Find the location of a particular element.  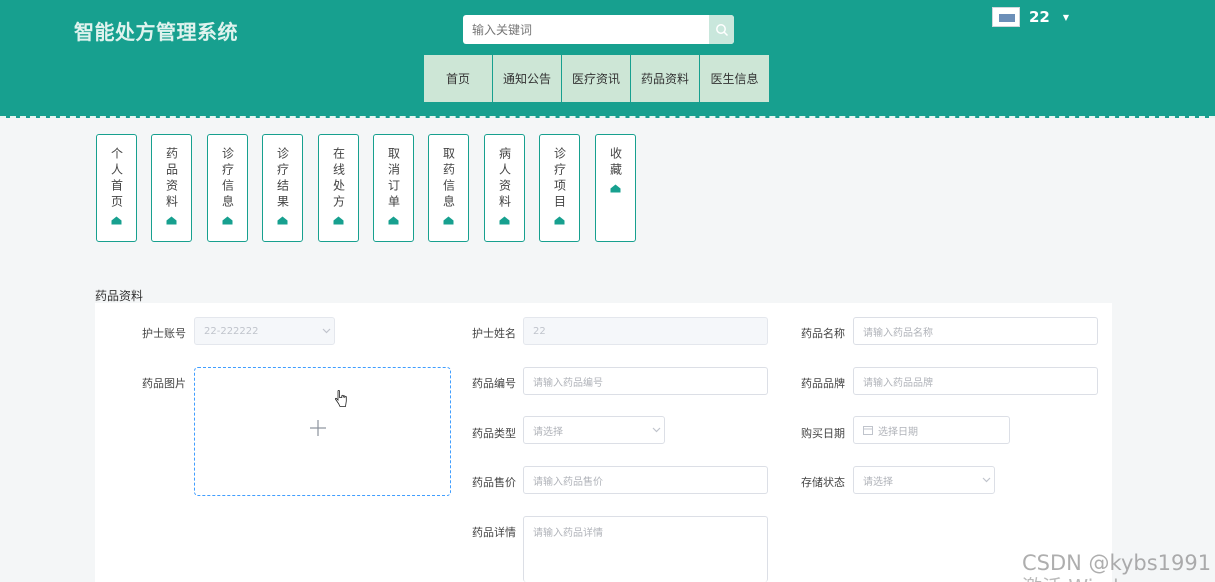

menu-card-label: 诊疗信息 is located at coordinates (227, 179).